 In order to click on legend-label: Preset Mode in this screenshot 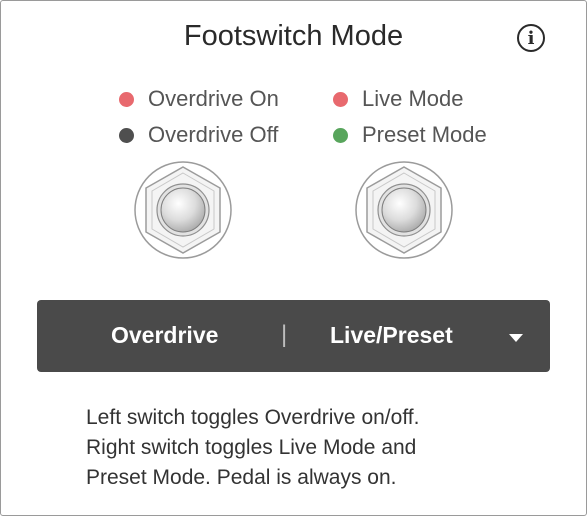, I will do `click(424, 134)`.